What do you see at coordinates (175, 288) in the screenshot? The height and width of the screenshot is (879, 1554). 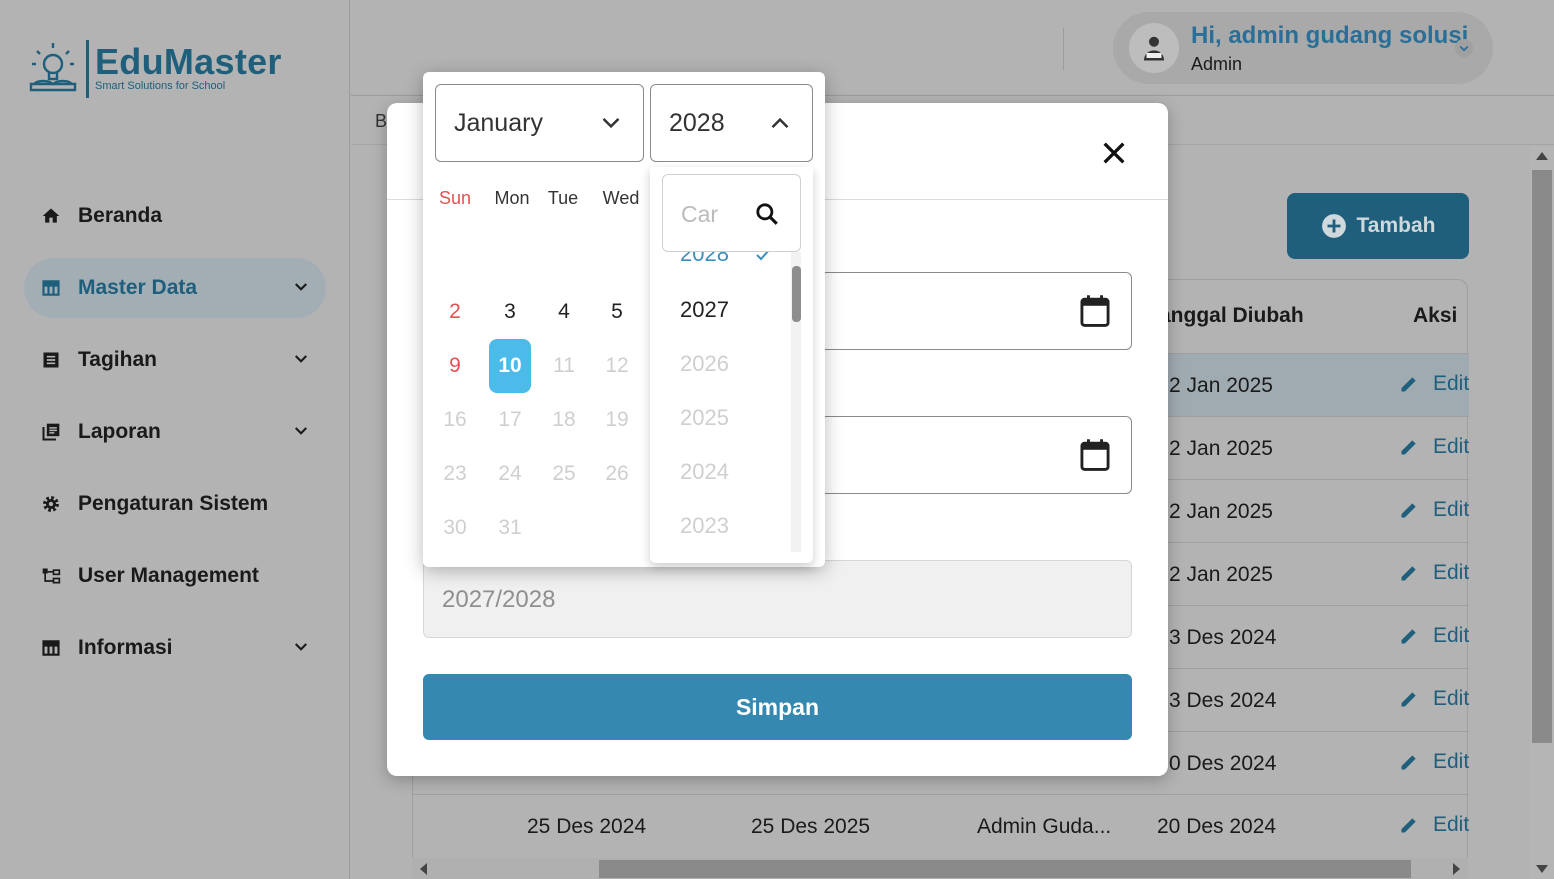 I see `sidebar-item-master-data: Master Data` at bounding box center [175, 288].